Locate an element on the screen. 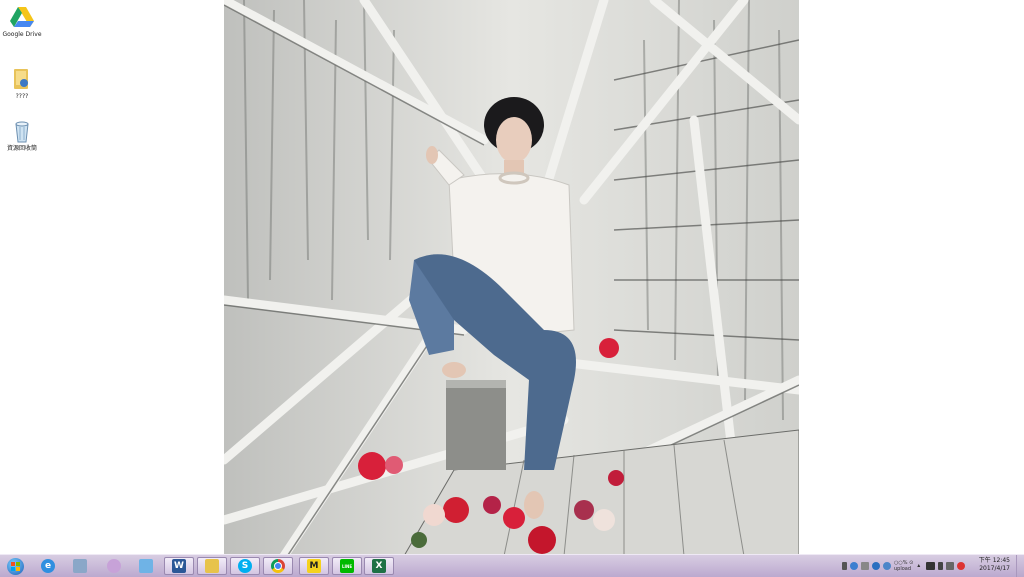 The width and height of the screenshot is (1024, 577). calculator-icon is located at coordinates (80, 566).